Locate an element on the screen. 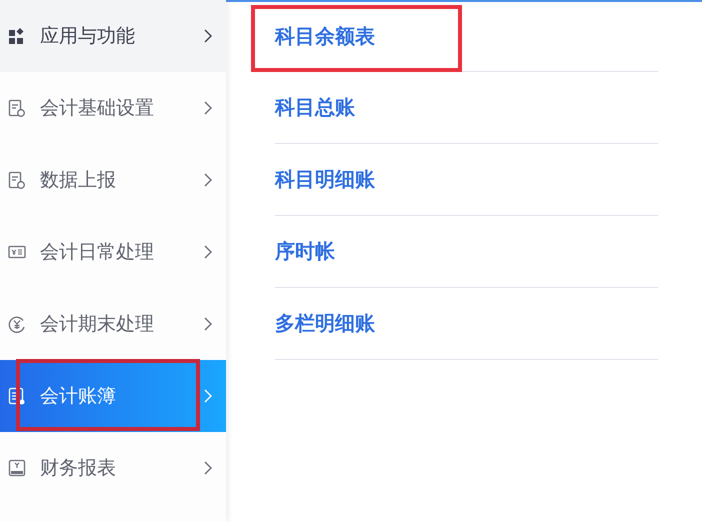  ledger-icon is located at coordinates (17, 396).